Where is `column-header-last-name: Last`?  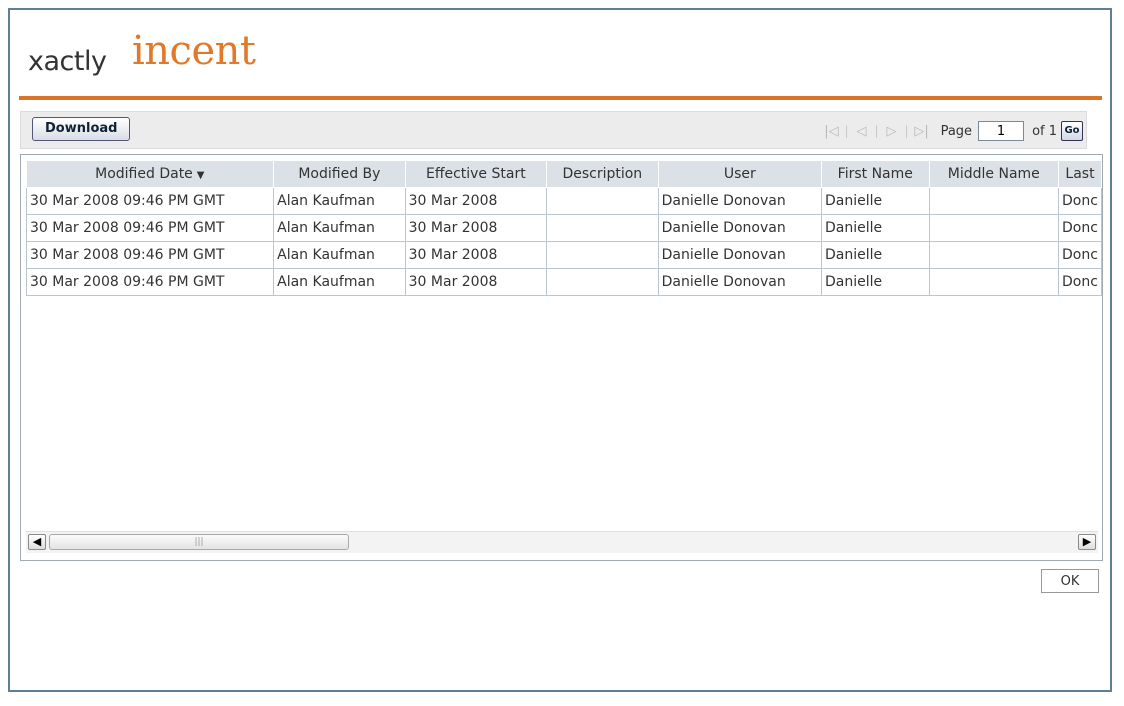
column-header-last-name: Last is located at coordinates (1080, 174).